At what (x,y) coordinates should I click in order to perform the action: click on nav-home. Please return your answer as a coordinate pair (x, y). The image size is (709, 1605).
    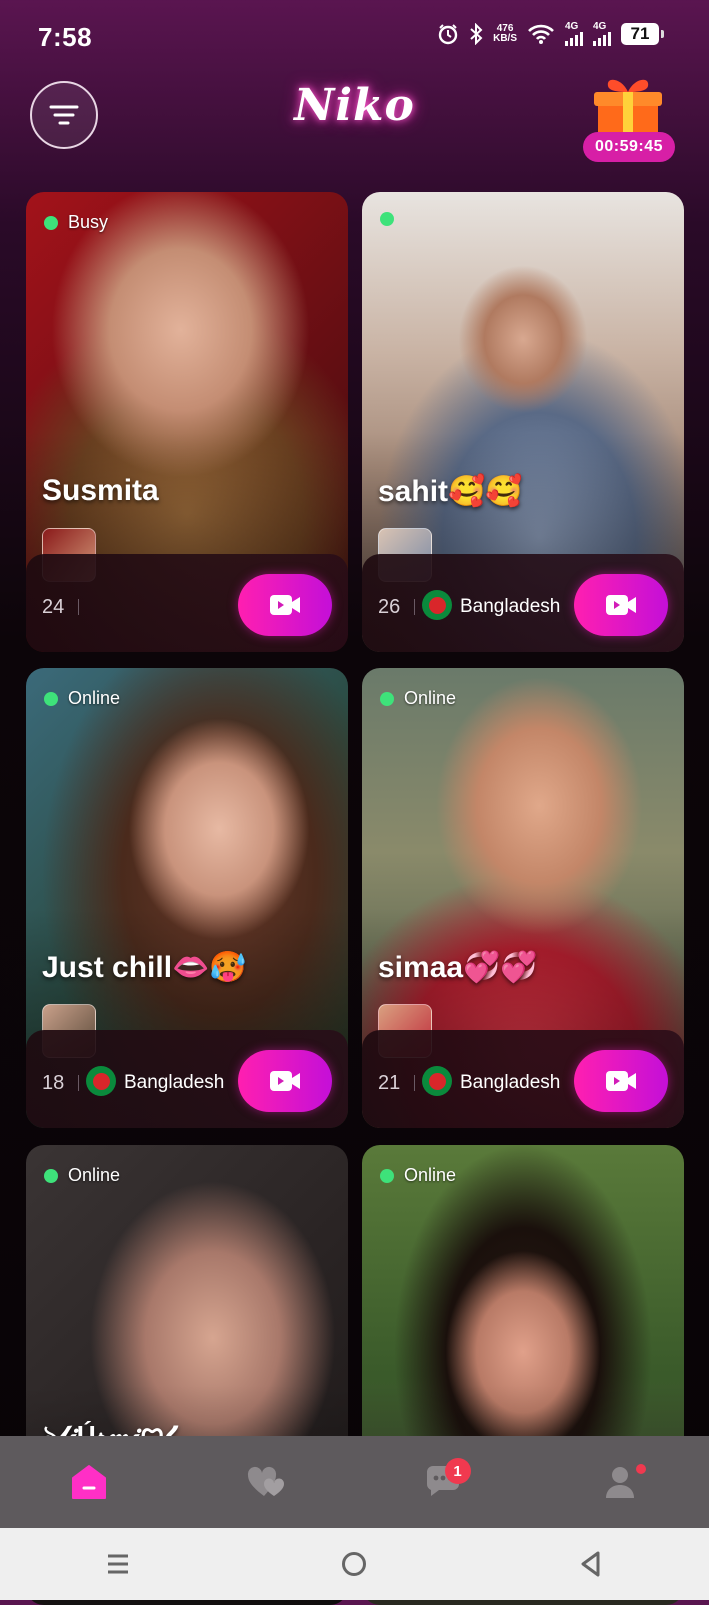
    Looking at the image, I should click on (88, 1482).